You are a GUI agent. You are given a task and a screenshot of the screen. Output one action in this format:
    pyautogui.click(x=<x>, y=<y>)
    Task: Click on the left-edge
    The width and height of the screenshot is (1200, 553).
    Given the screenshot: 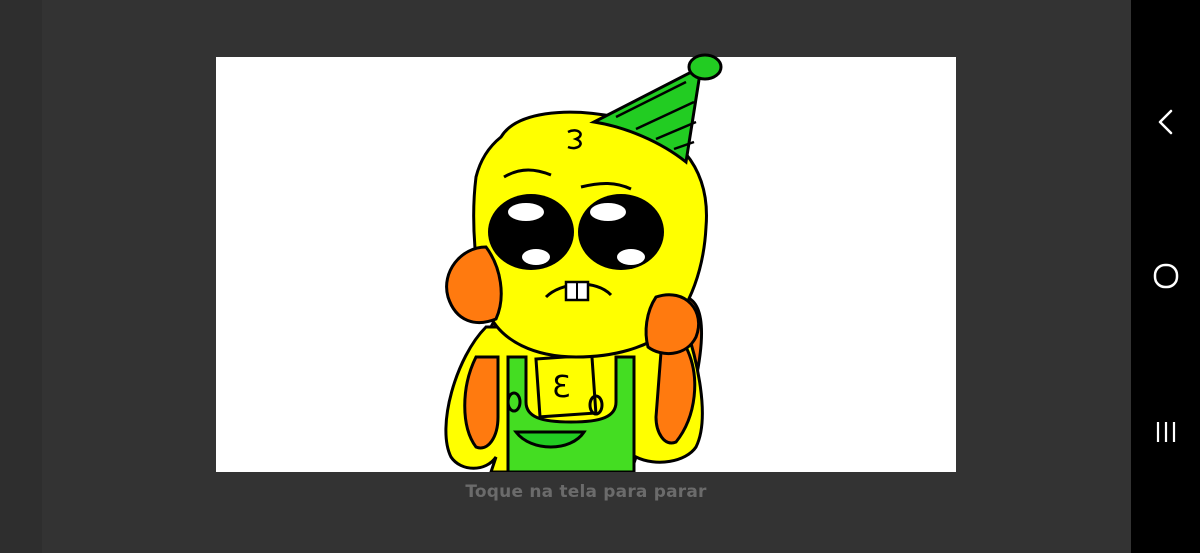 What is the action you would take?
    pyautogui.click(x=21, y=276)
    